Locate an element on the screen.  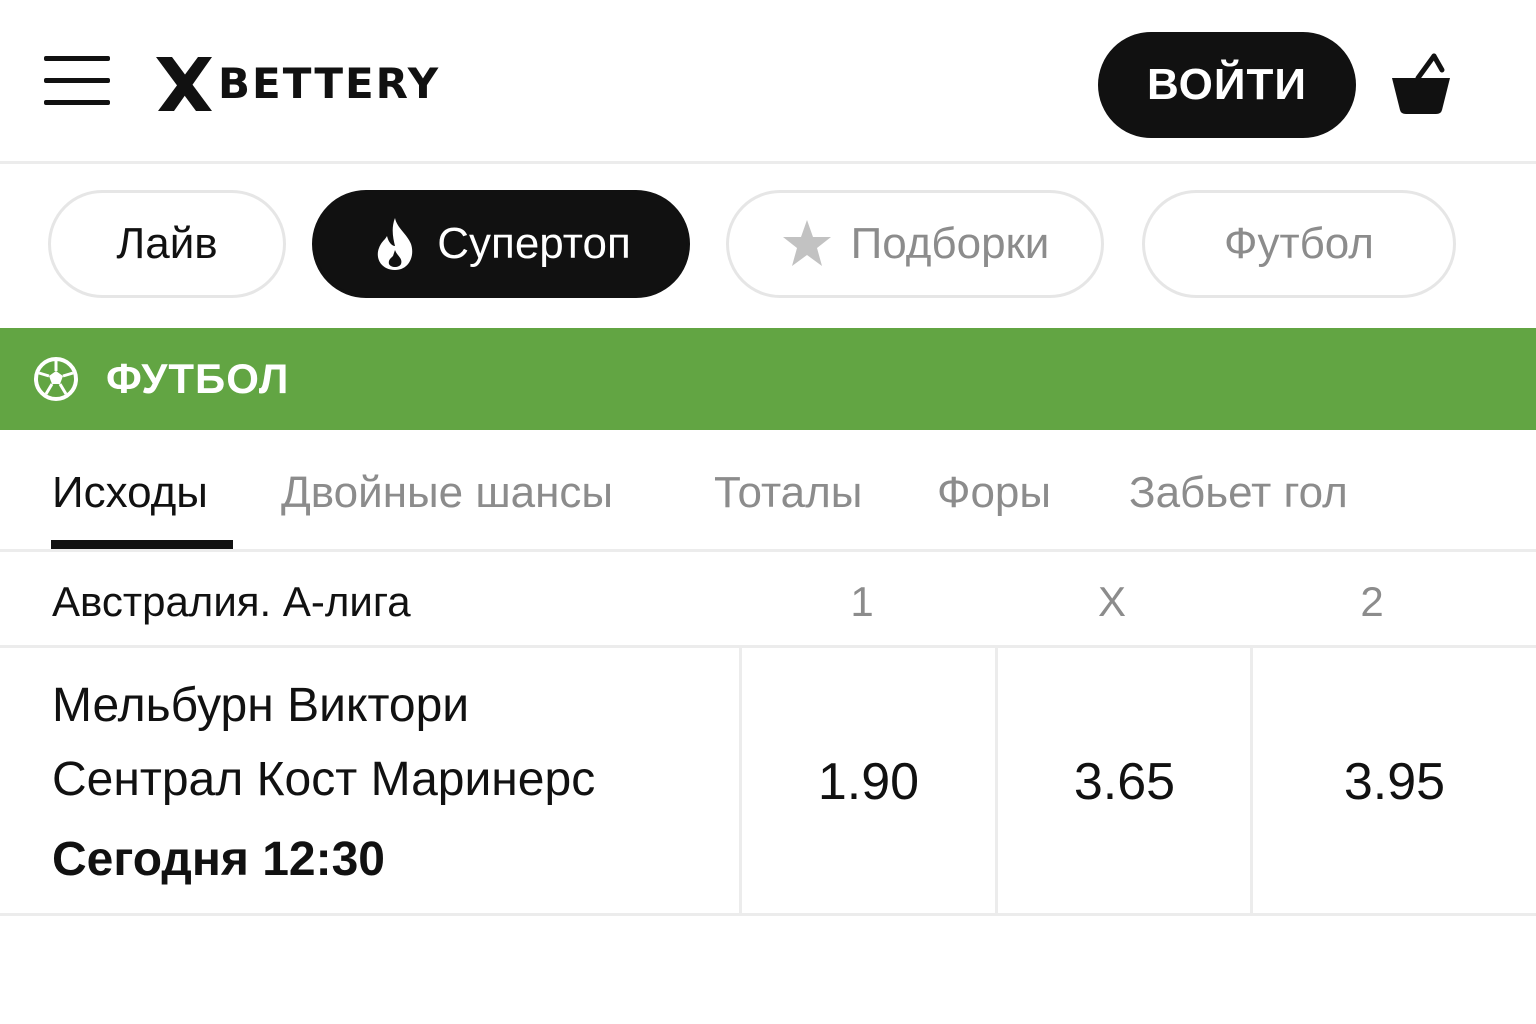
hamburger-menu-icon is located at coordinates (77, 81).